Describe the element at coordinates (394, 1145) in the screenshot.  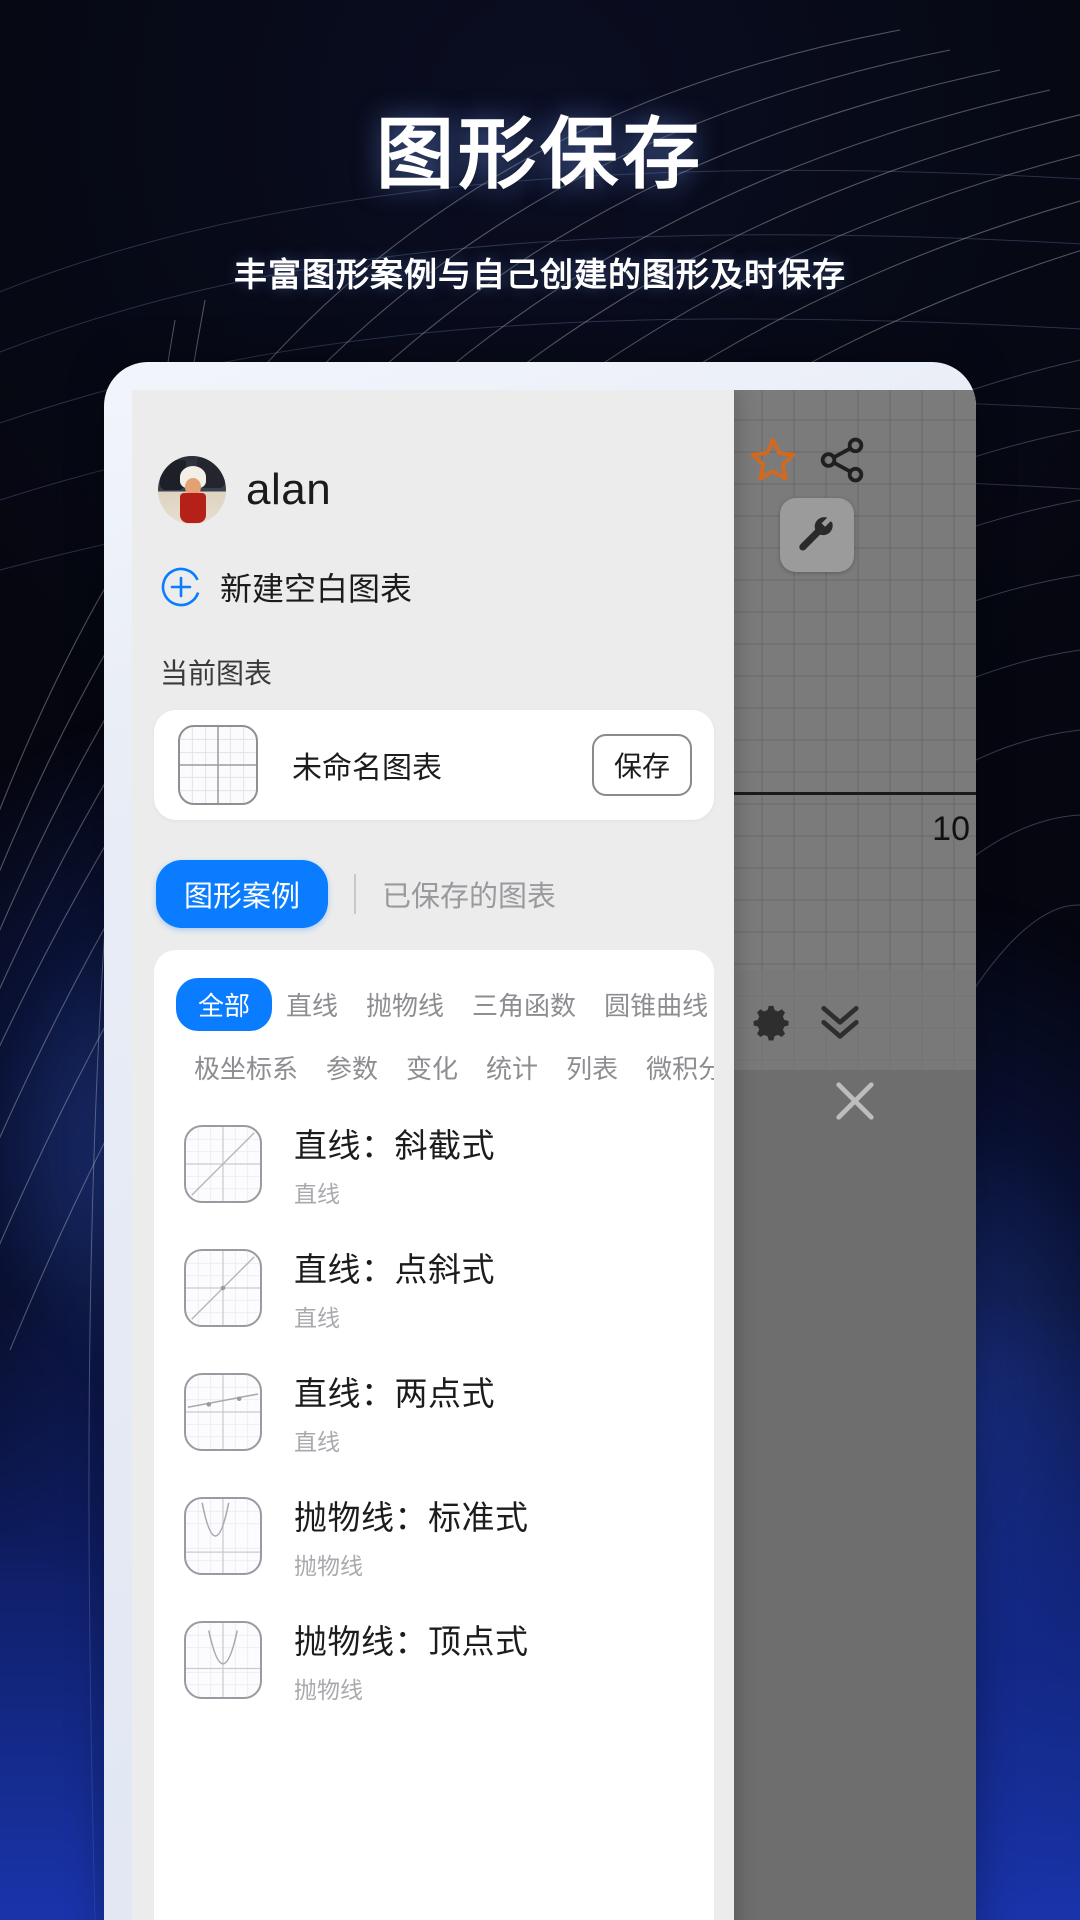
I see `list-item-title: 直线：斜截式` at that location.